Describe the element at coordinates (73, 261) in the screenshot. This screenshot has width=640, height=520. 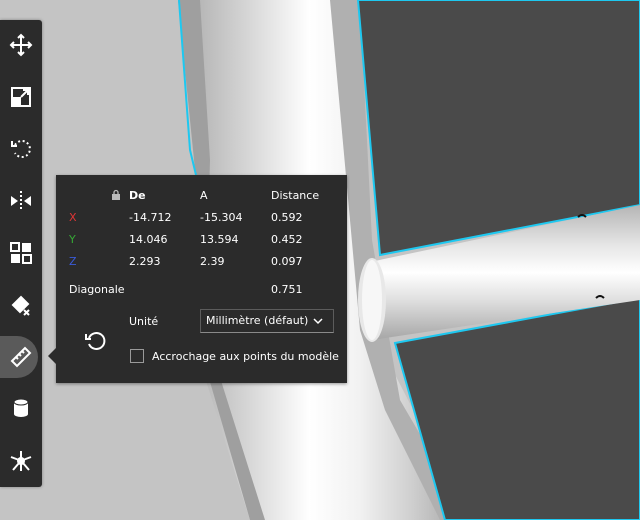
I see `axis-z-label: Z` at that location.